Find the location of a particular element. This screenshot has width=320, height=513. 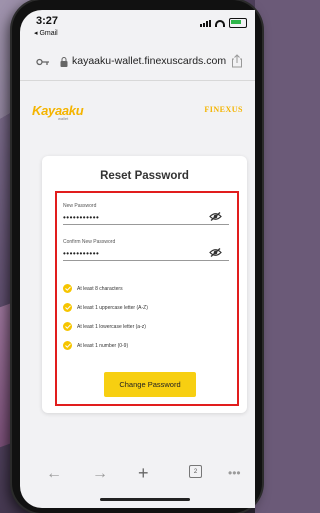

new-password-label: New Password is located at coordinates (80, 206).